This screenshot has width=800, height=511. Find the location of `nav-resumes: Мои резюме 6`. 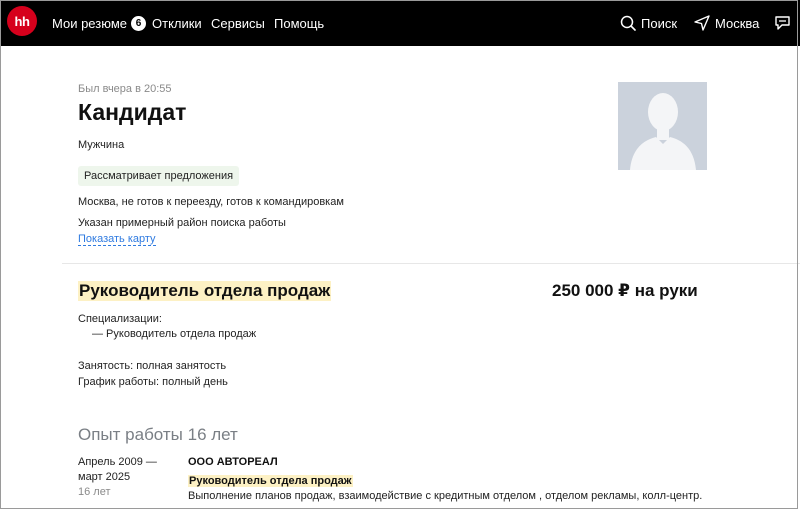

nav-resumes: Мои резюме 6 is located at coordinates (99, 23).